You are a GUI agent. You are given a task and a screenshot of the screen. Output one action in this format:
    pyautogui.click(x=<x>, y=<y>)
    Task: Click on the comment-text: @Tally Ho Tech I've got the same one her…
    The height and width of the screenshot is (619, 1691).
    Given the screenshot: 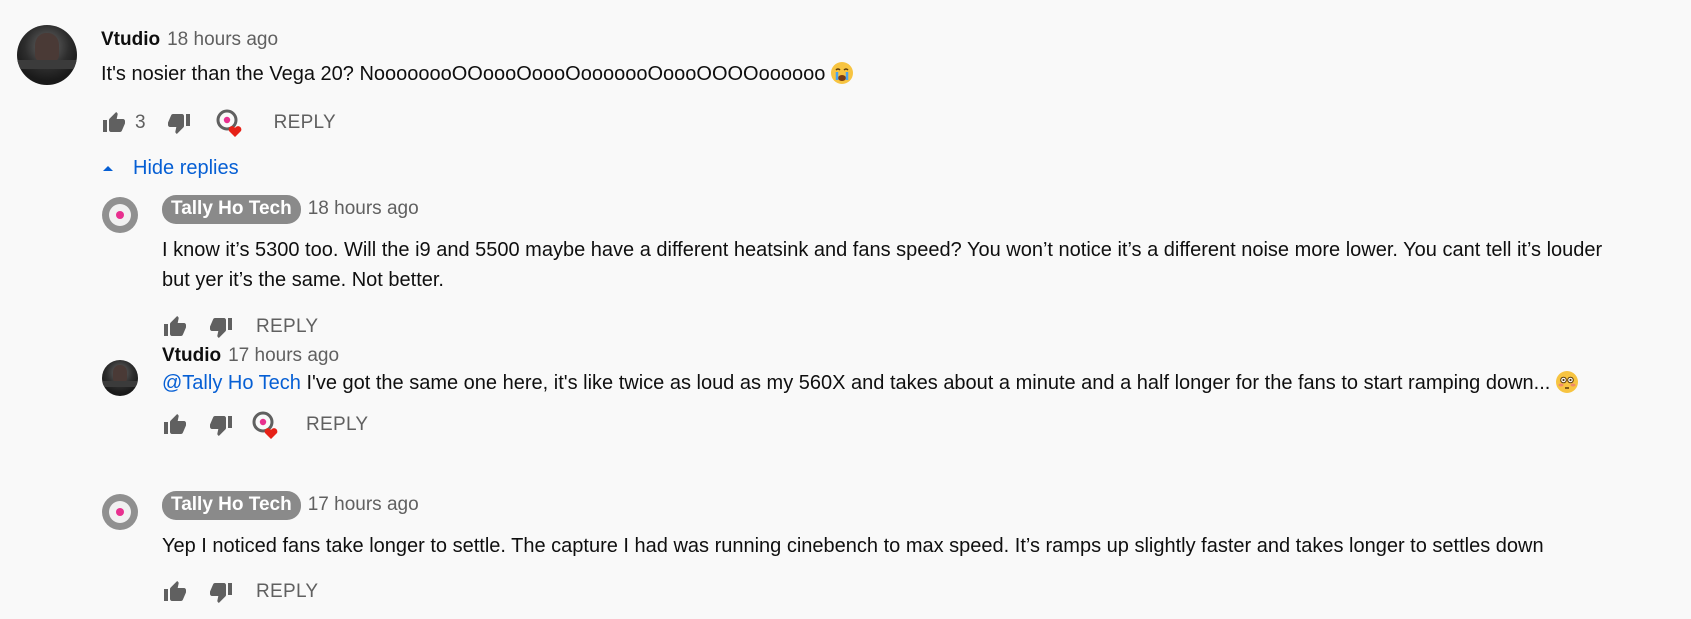 What is the action you would take?
    pyautogui.click(x=922, y=383)
    